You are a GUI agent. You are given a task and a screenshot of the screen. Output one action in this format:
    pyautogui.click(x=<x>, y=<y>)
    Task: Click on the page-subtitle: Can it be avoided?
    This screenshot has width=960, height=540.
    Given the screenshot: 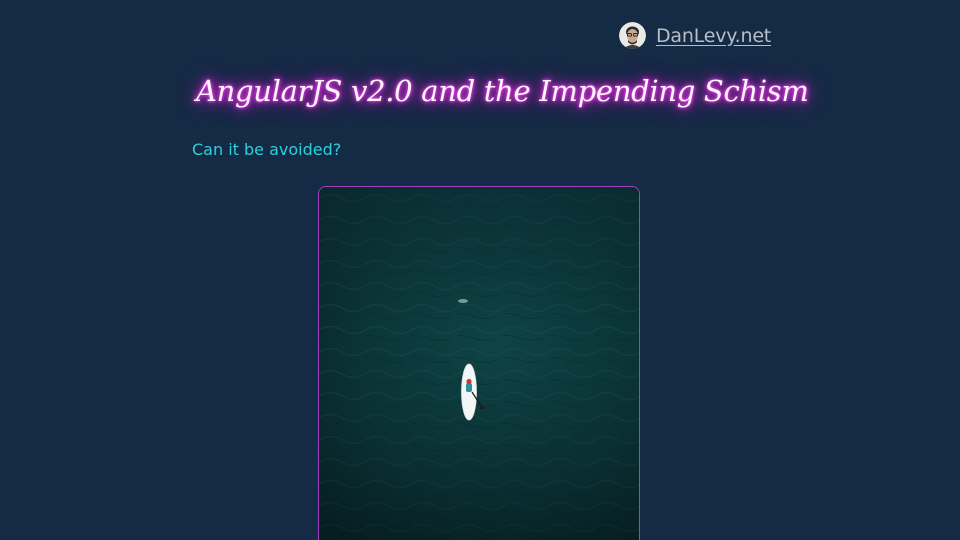 What is the action you would take?
    pyautogui.click(x=267, y=149)
    